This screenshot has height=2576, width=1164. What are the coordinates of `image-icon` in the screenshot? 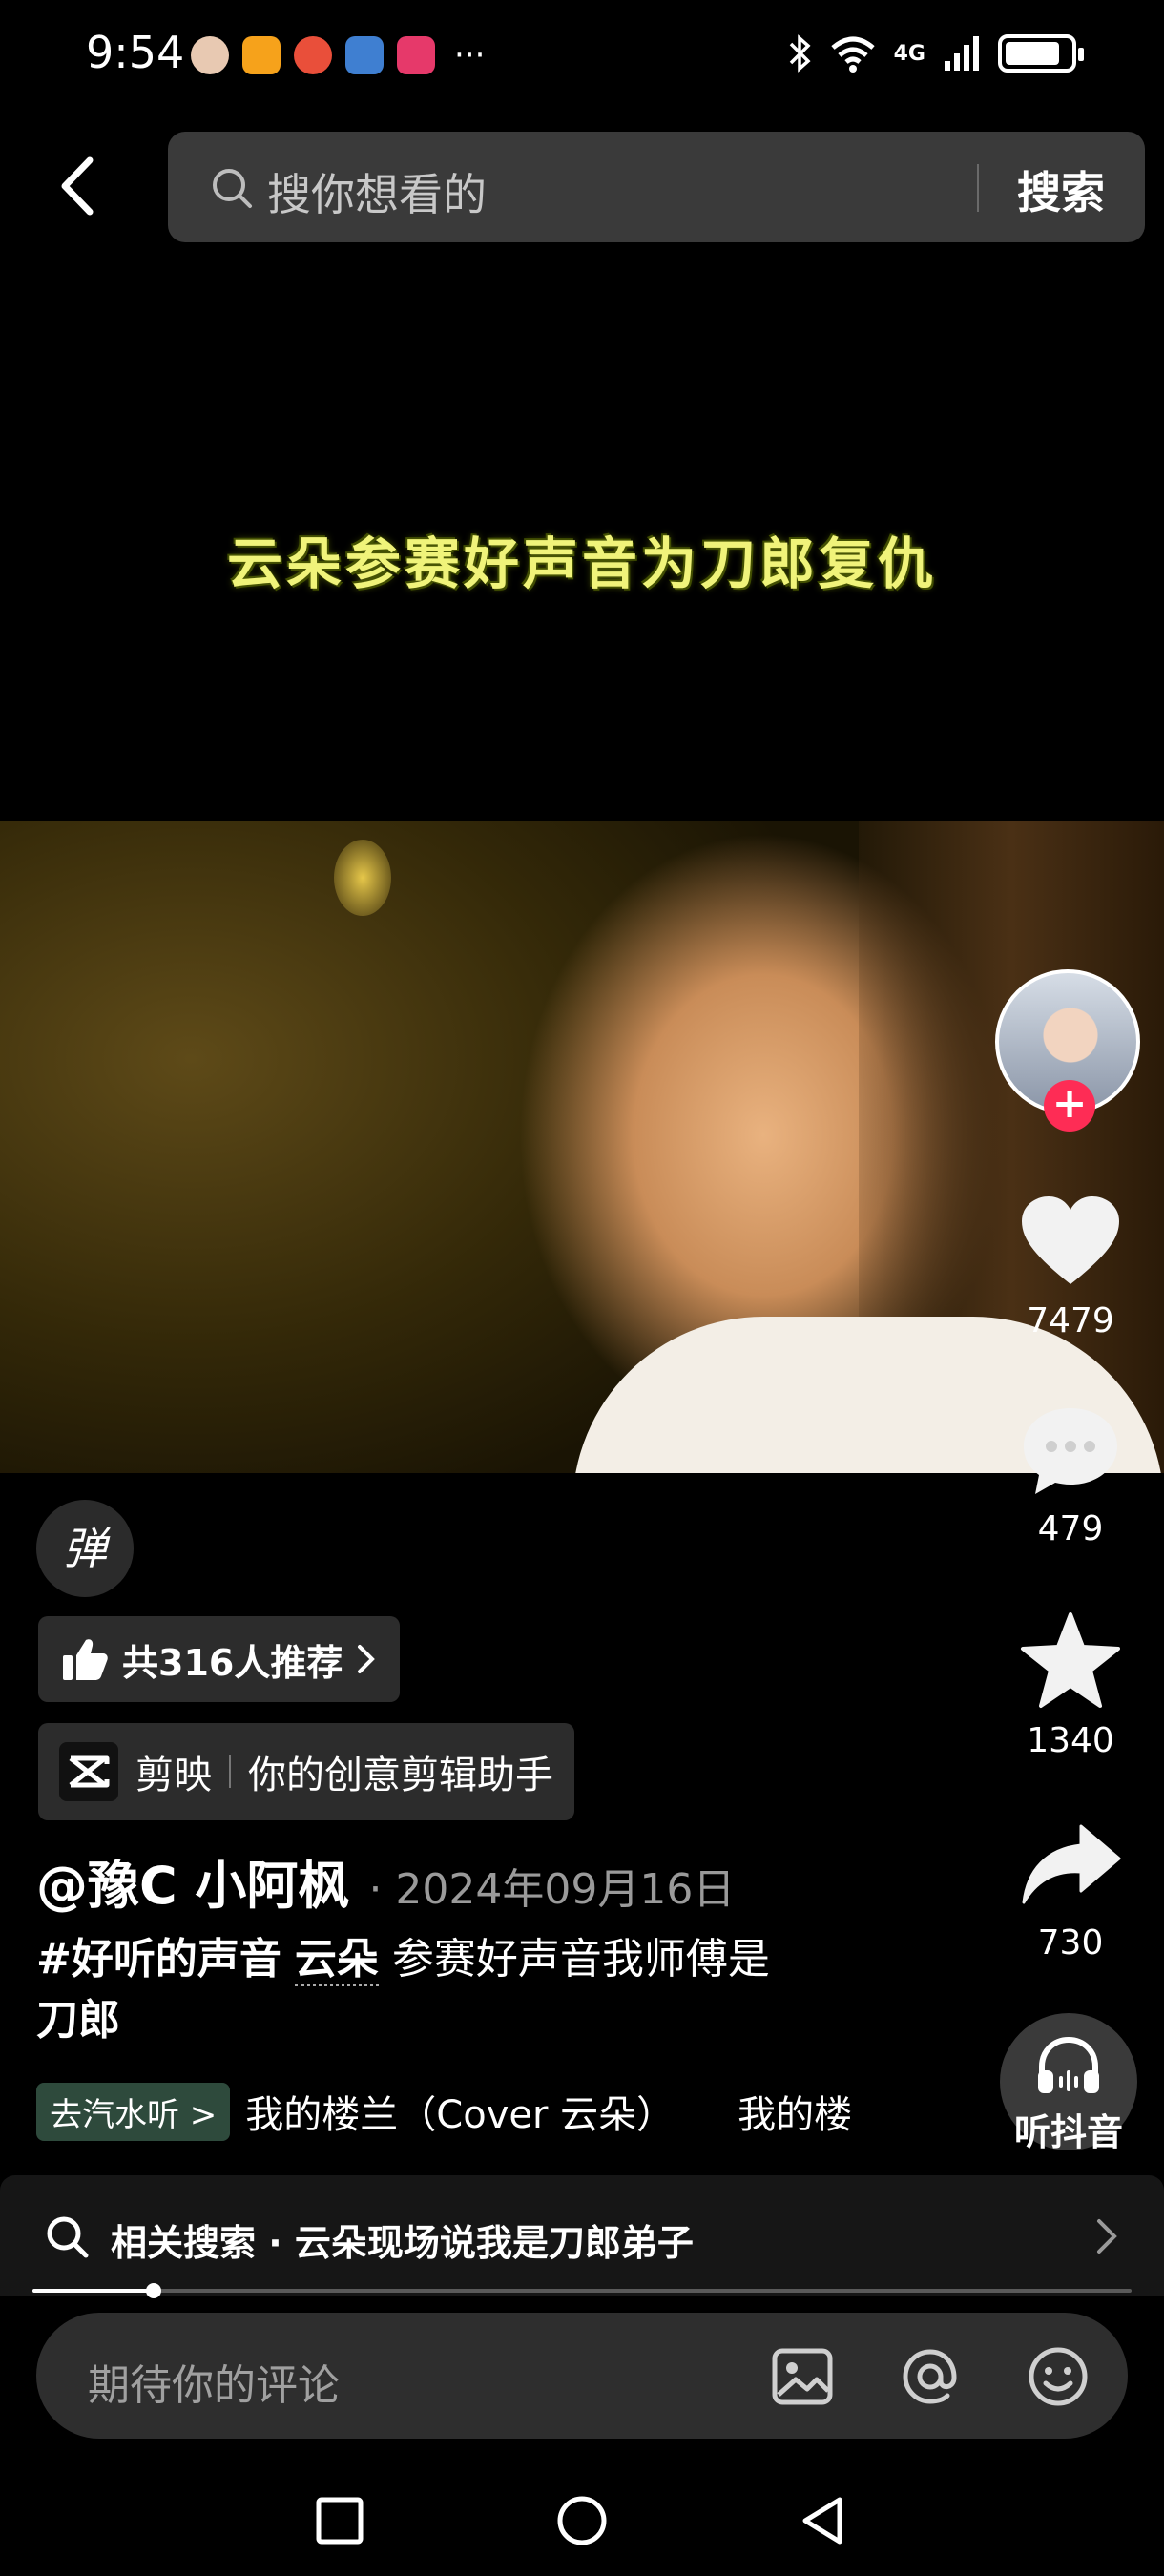 It's located at (803, 2376).